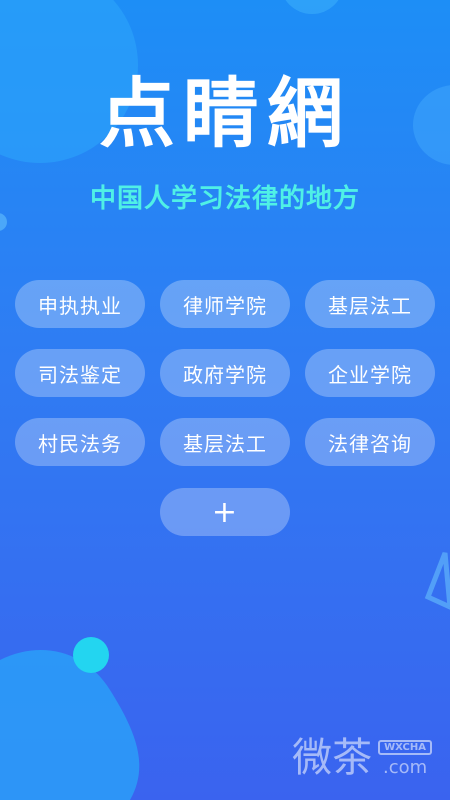  I want to click on category-button-enterprise-academy: 企业学院, so click(370, 373).